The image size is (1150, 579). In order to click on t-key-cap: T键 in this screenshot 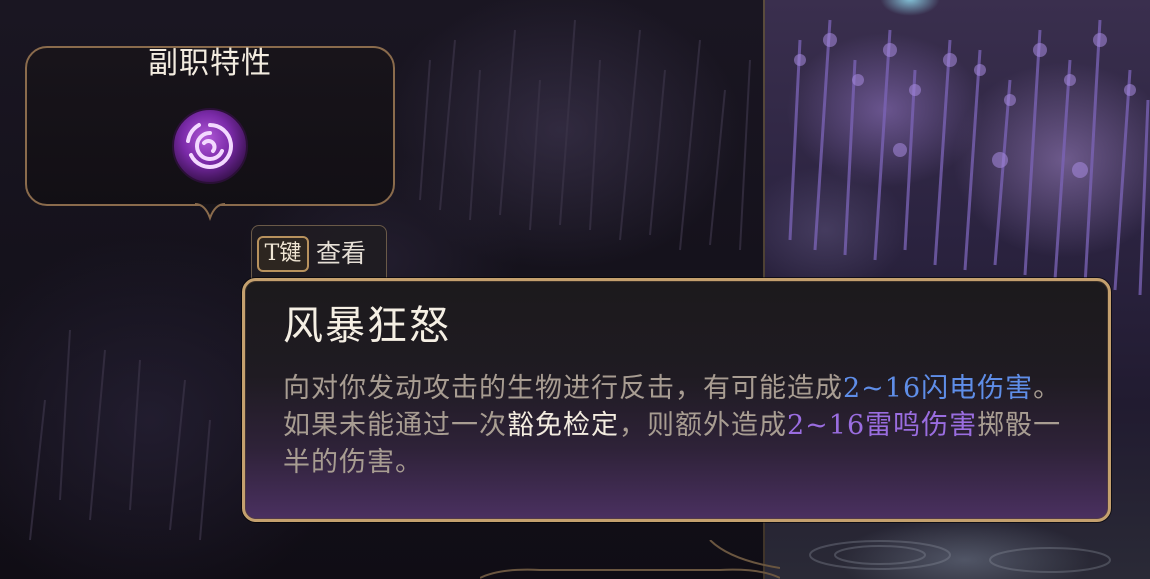, I will do `click(283, 254)`.